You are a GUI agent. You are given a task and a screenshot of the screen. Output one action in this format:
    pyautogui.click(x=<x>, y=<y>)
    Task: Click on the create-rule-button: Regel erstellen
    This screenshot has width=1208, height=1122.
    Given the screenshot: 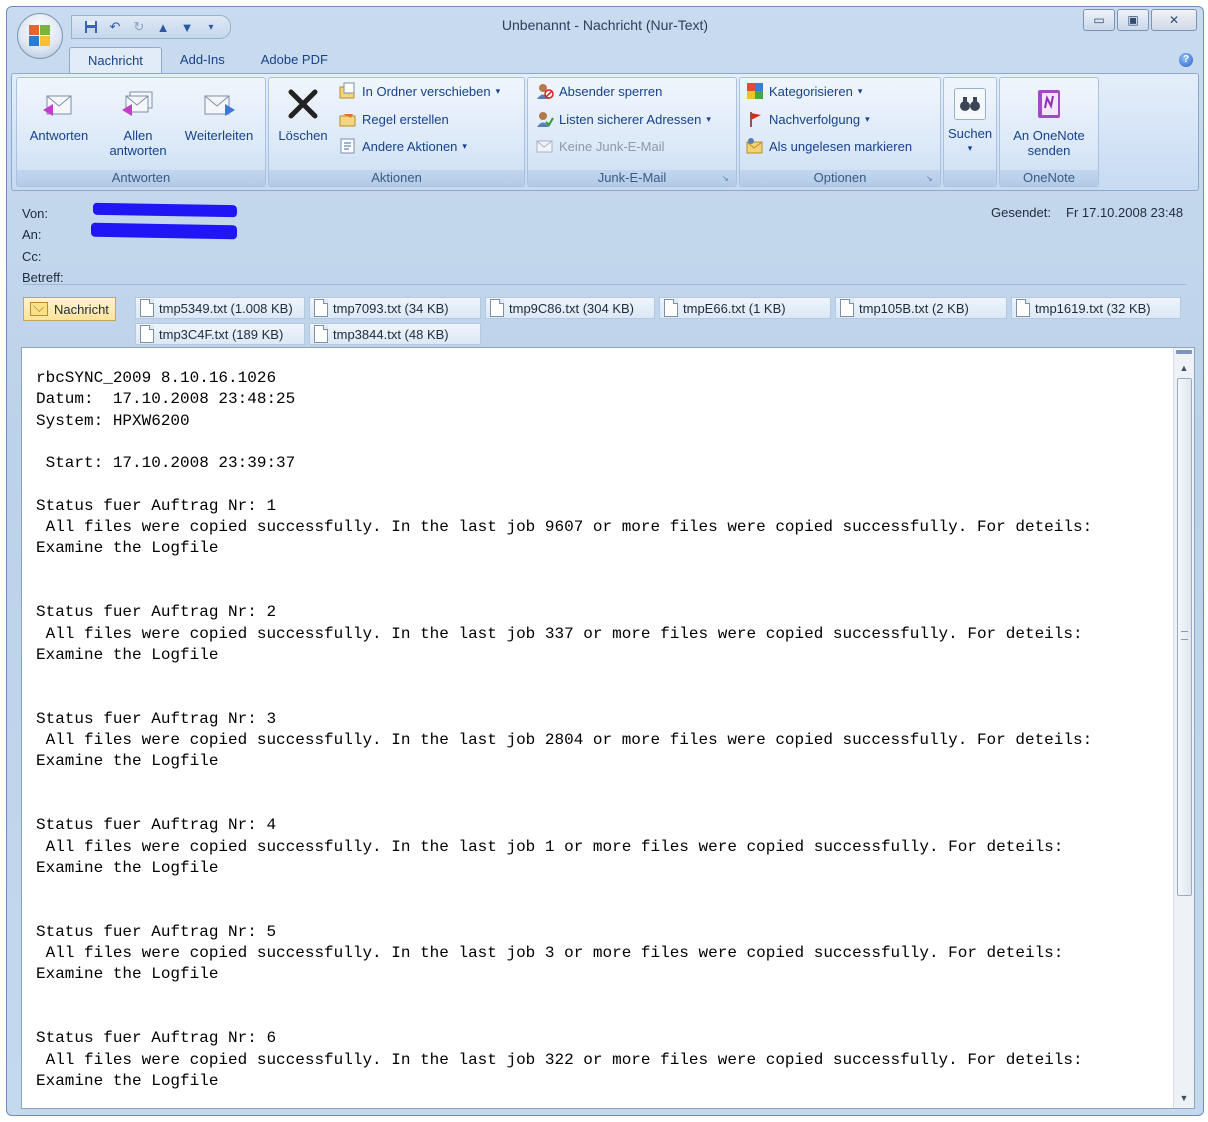 What is the action you would take?
    pyautogui.click(x=394, y=119)
    